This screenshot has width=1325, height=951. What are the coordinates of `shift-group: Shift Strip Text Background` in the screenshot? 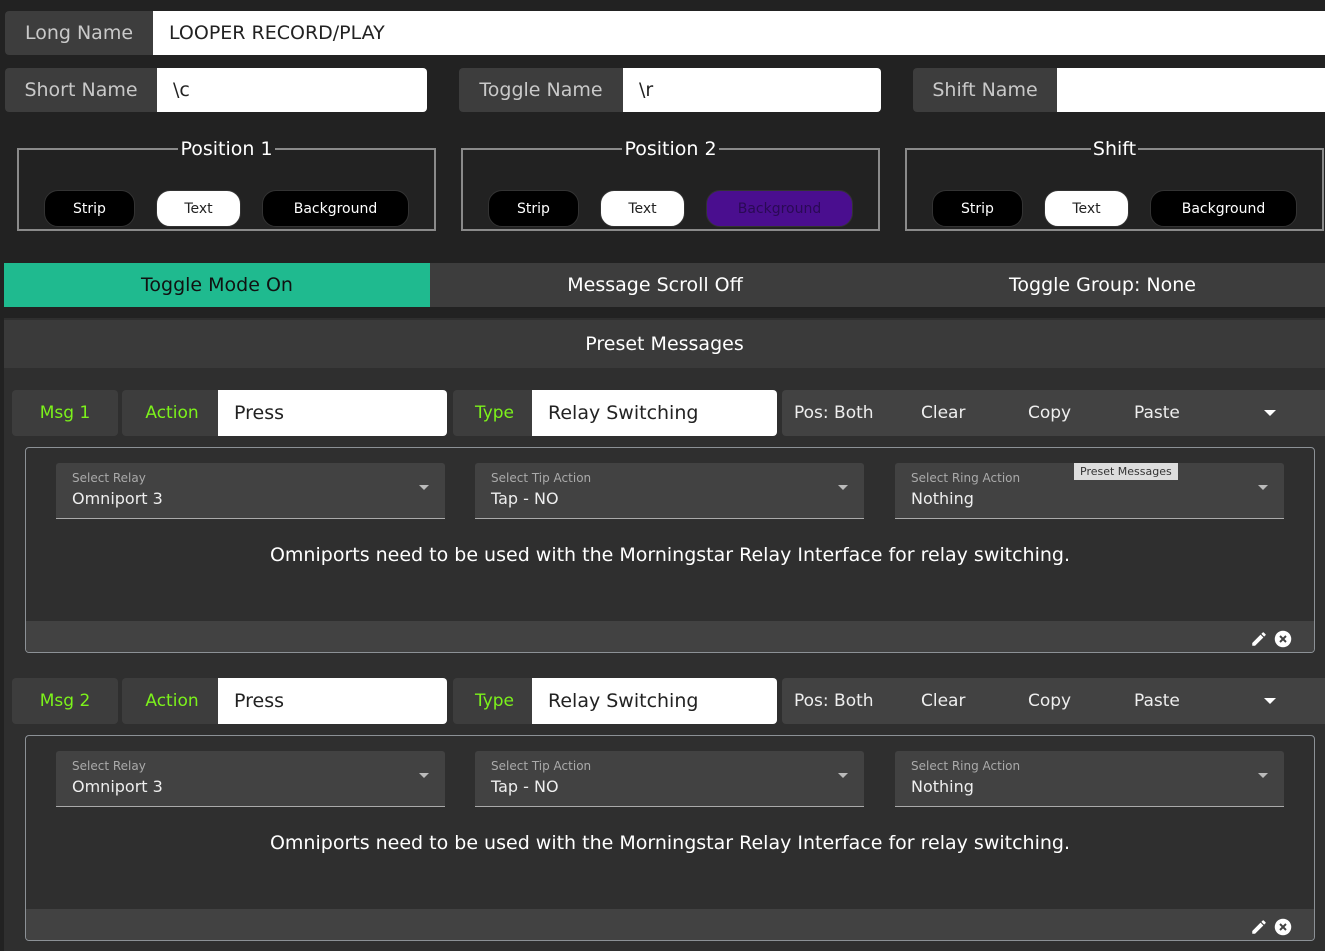 It's located at (1114, 184).